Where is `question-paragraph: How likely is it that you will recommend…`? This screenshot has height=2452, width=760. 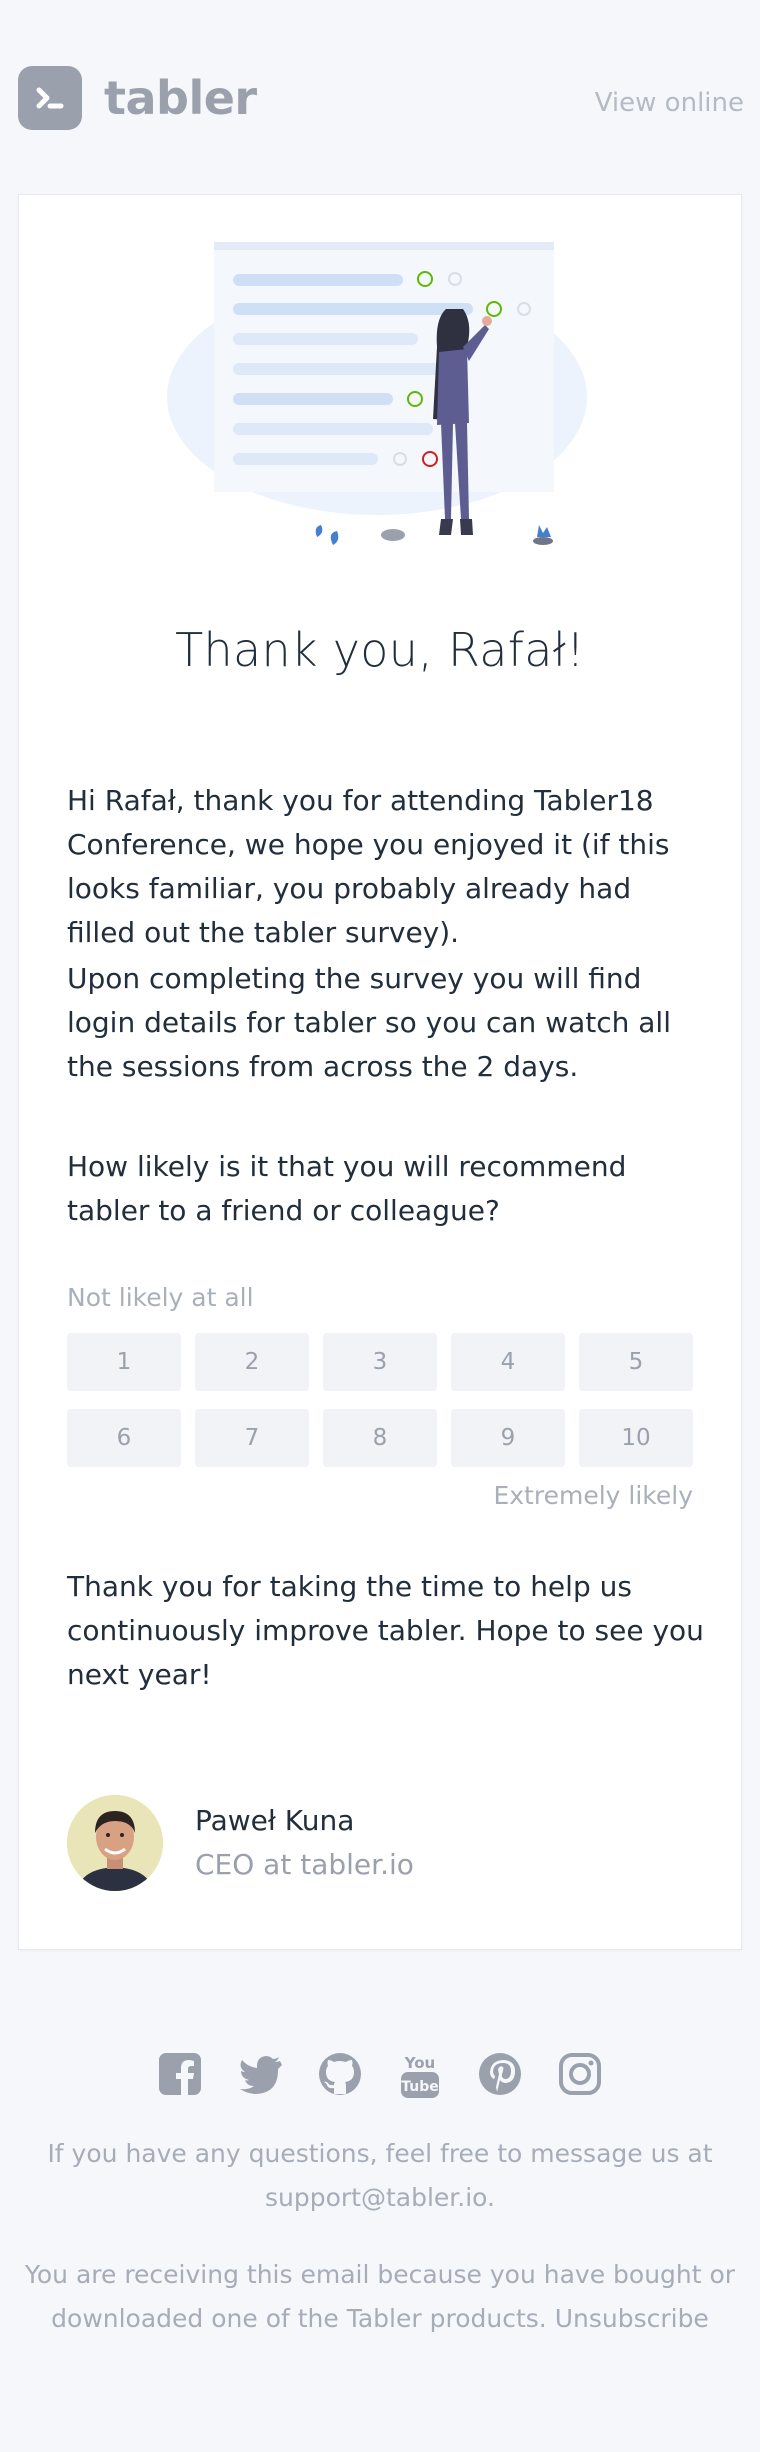 question-paragraph: How likely is it that you will recommend… is located at coordinates (347, 1188).